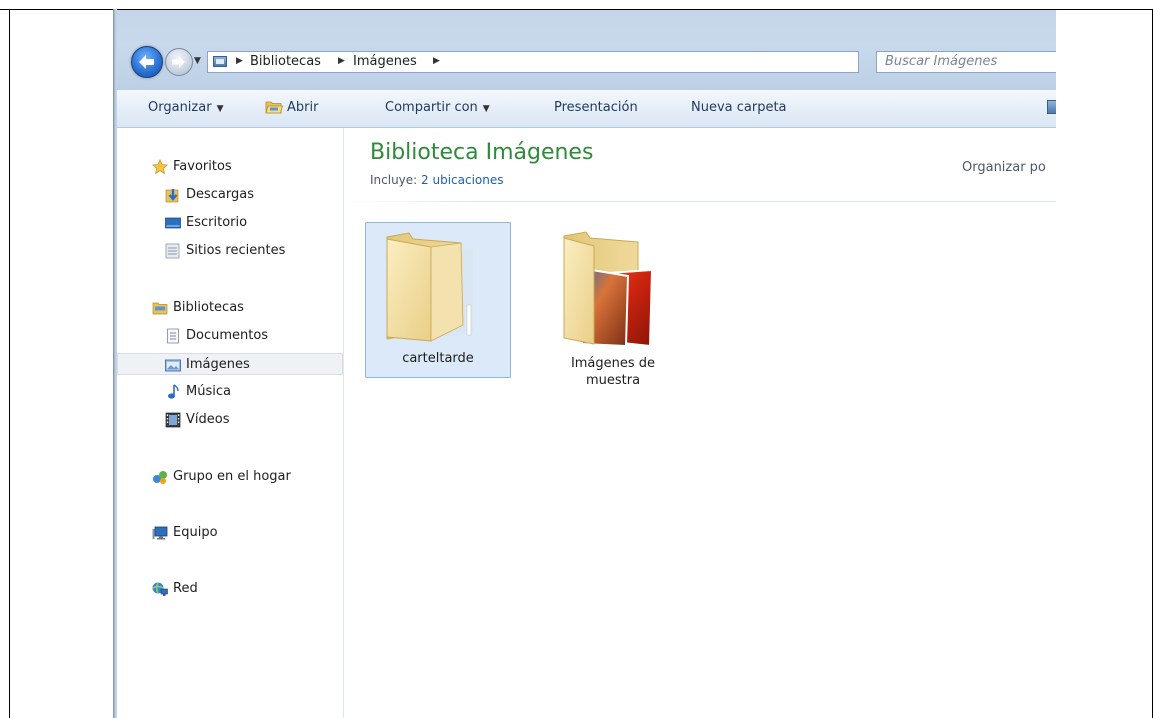  Describe the element at coordinates (596, 107) in the screenshot. I see `slideshow-button: Presentación` at that location.